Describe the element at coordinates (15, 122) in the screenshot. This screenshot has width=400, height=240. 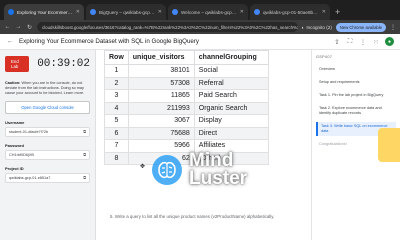
I see `username-label: Username` at that location.